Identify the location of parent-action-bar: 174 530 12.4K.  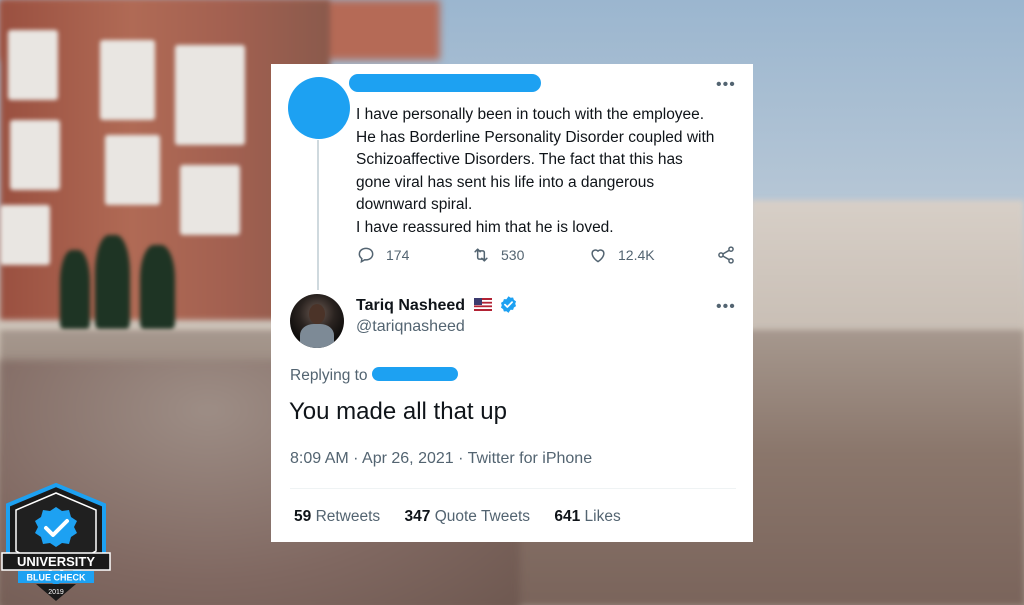
(551, 257).